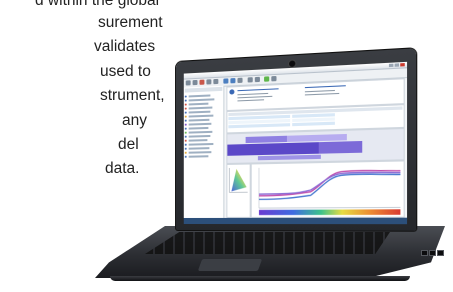  I want to click on chart-row, so click(315, 189).